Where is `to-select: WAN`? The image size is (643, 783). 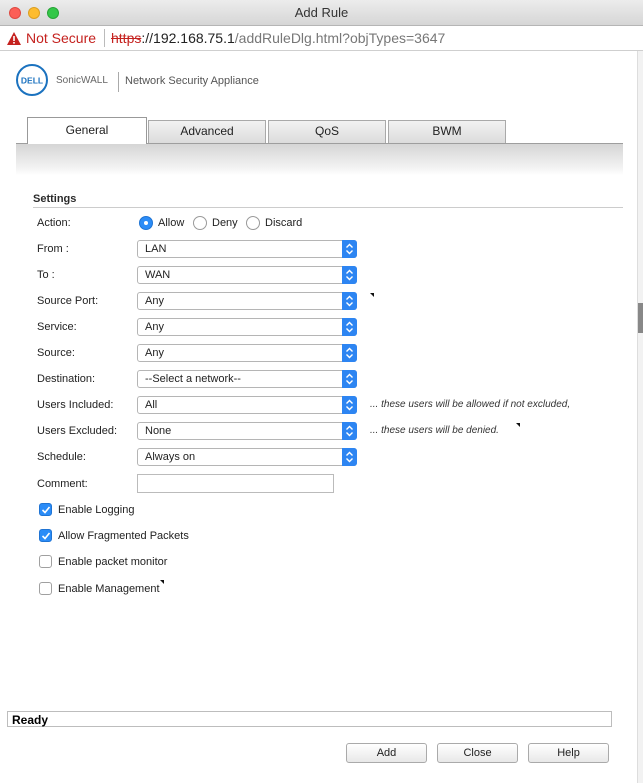 to-select: WAN is located at coordinates (247, 275).